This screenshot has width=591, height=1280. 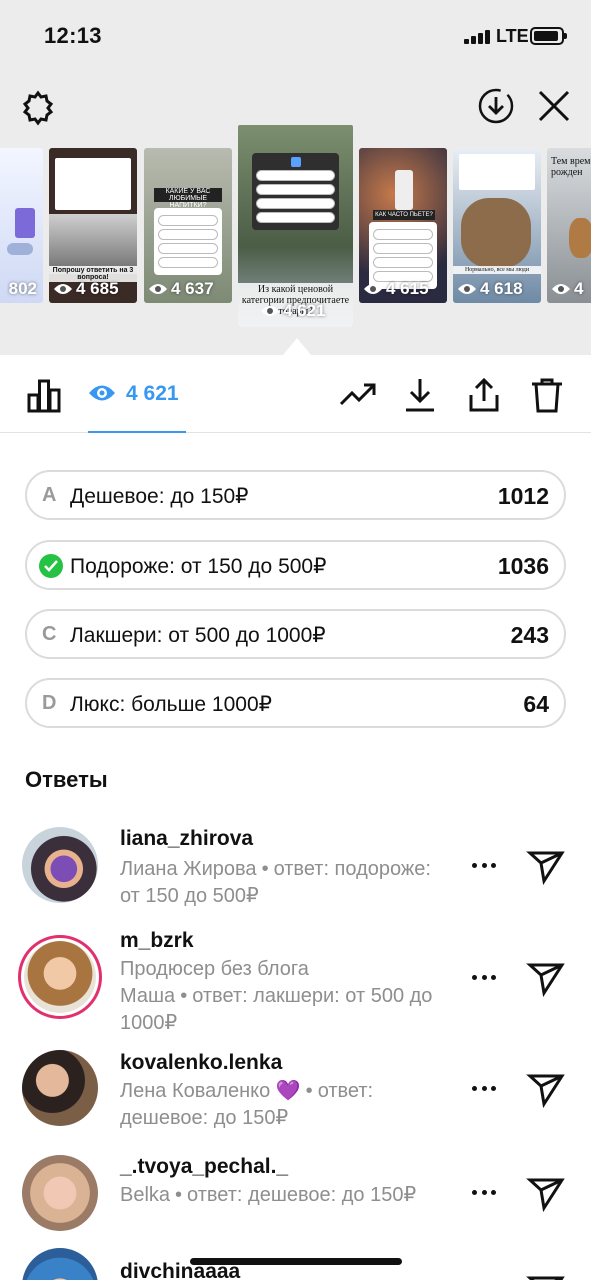 I want to click on poll-option-a: A Дешевое: до 150₽ 1012, so click(x=295, y=495).